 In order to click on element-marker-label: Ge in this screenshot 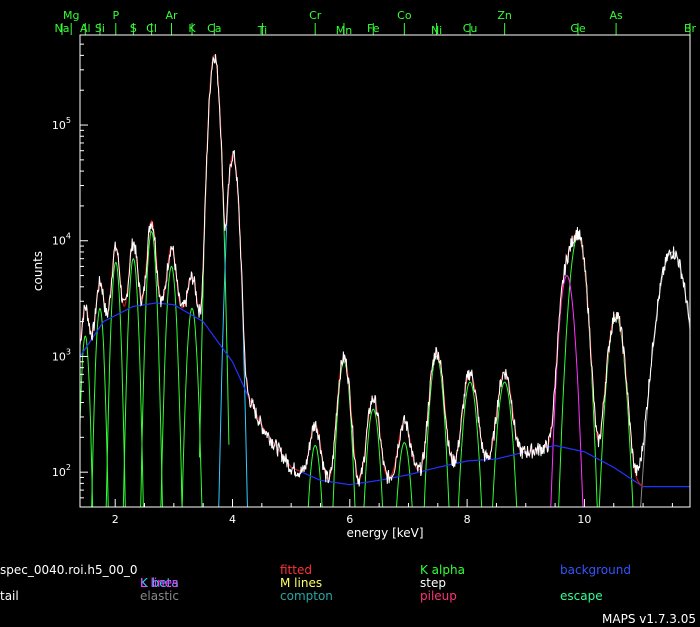, I will do `click(578, 28)`.